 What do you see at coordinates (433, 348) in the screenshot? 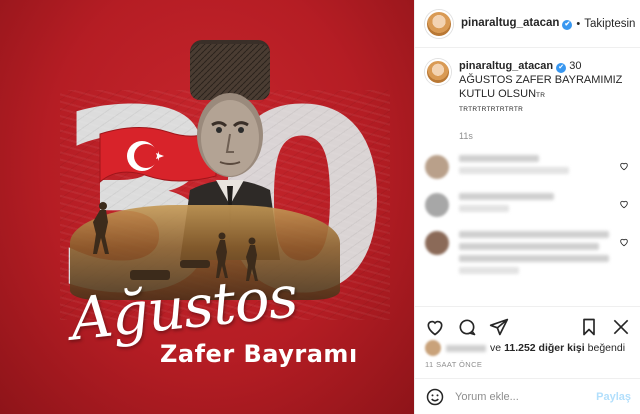
I see `liker-avatar` at bounding box center [433, 348].